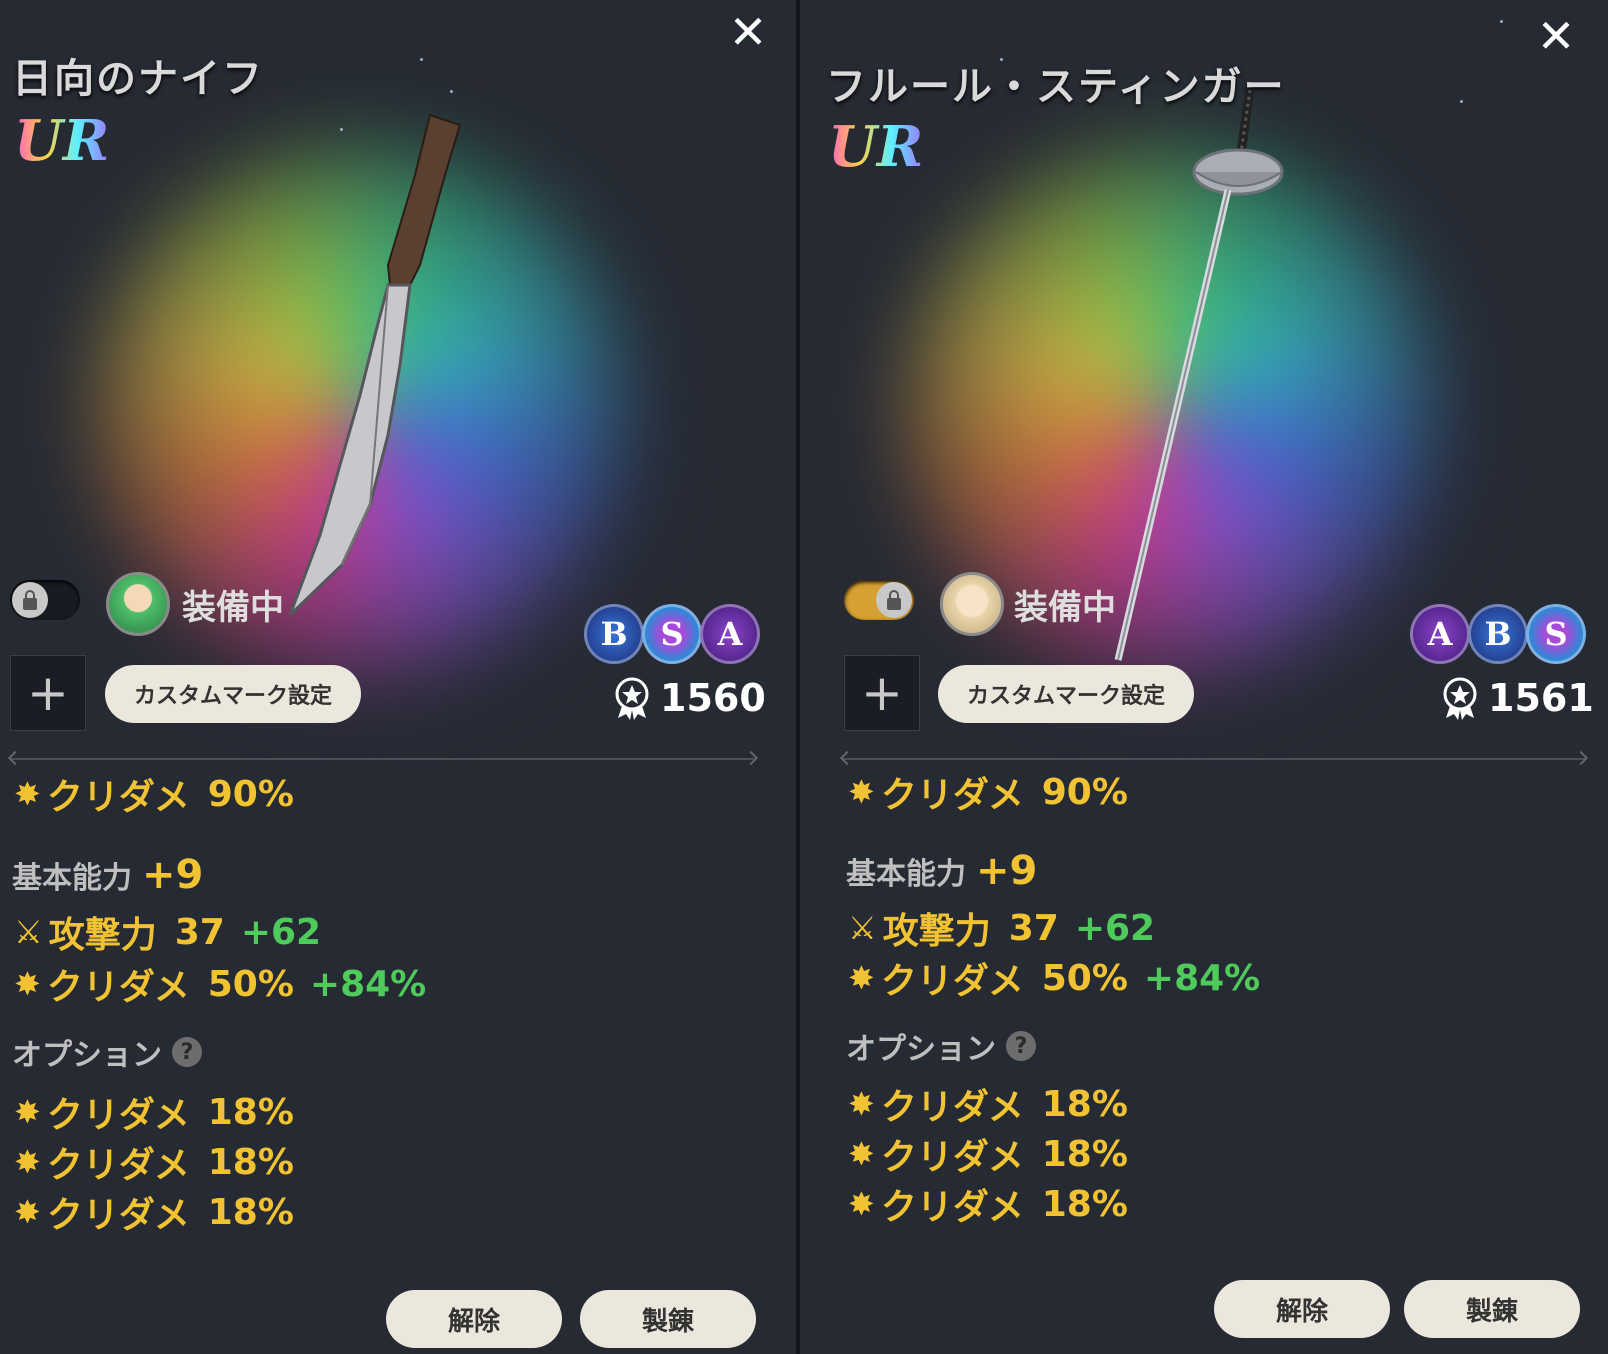 This screenshot has height=1354, width=1608. What do you see at coordinates (876, 147) in the screenshot?
I see `rarity-label: UR` at bounding box center [876, 147].